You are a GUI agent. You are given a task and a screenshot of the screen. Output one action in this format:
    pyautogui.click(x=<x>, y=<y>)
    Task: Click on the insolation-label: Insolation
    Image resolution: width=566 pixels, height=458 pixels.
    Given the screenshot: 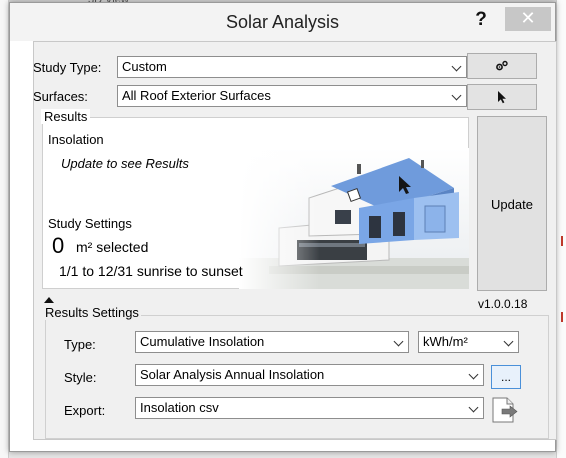 What is the action you would take?
    pyautogui.click(x=76, y=139)
    